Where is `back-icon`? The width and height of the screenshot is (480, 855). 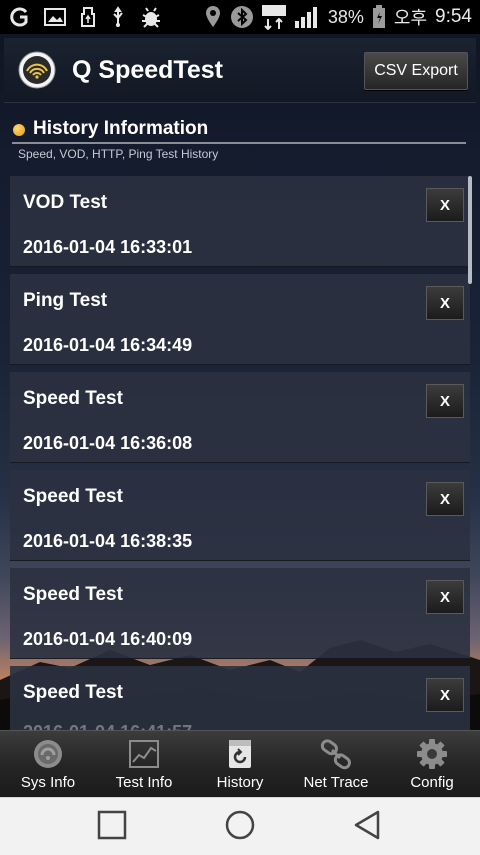 back-icon is located at coordinates (368, 826).